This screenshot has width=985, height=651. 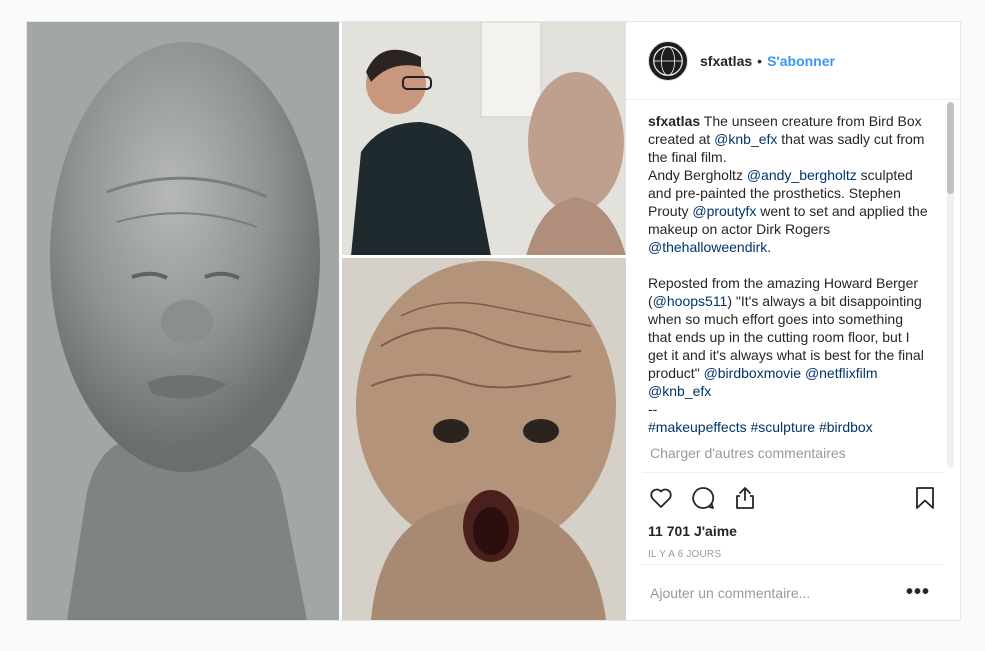 I want to click on share-icon, so click(x=745, y=498).